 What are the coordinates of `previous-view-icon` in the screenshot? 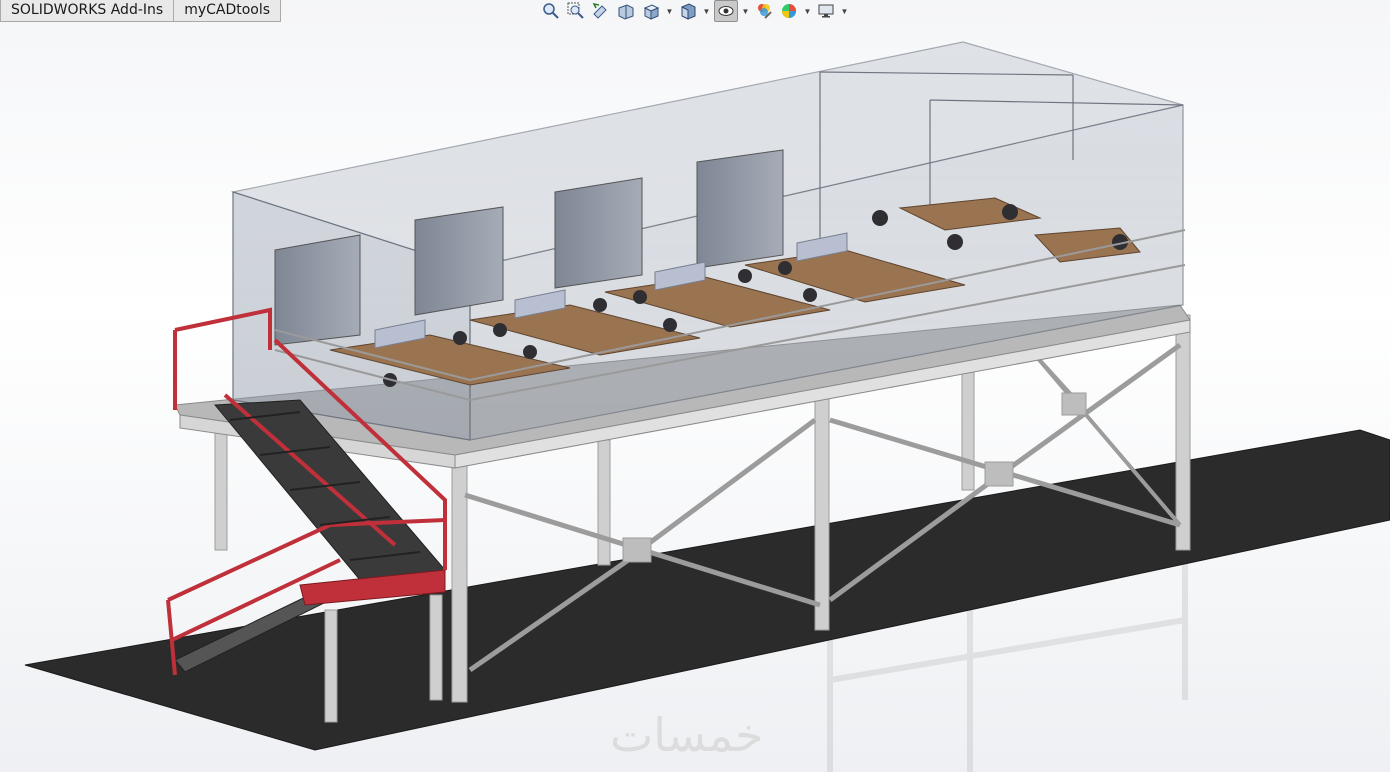 It's located at (601, 11).